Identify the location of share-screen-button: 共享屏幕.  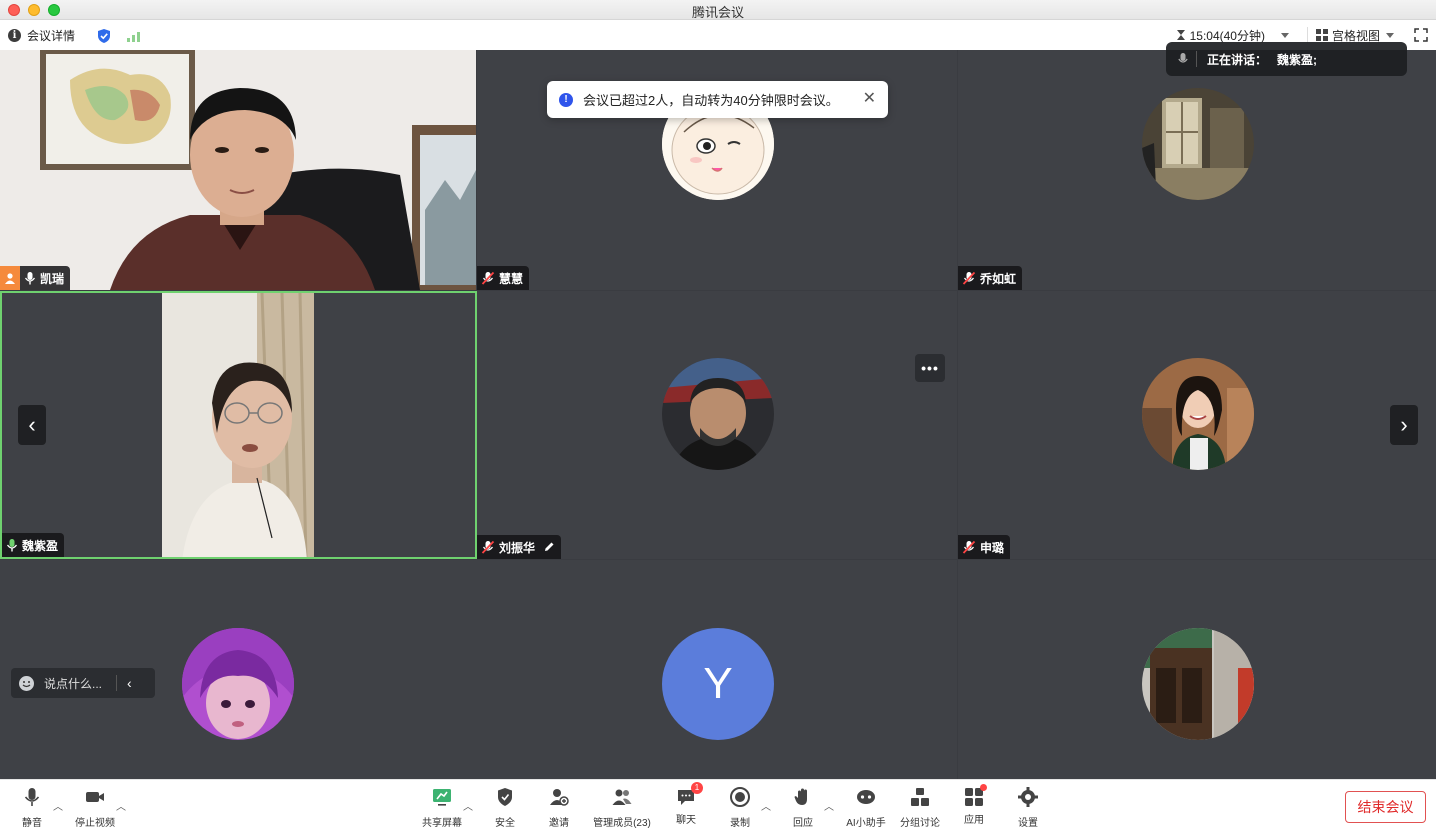
(442, 807).